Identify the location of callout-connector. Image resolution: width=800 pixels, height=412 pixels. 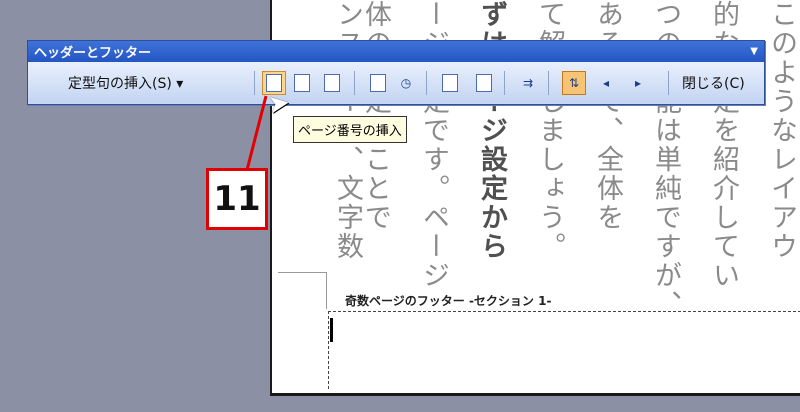
(256, 133).